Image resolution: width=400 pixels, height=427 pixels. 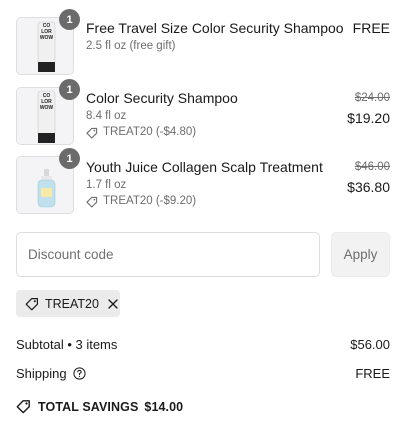 What do you see at coordinates (371, 28) in the screenshot?
I see `product-price: FREE` at bounding box center [371, 28].